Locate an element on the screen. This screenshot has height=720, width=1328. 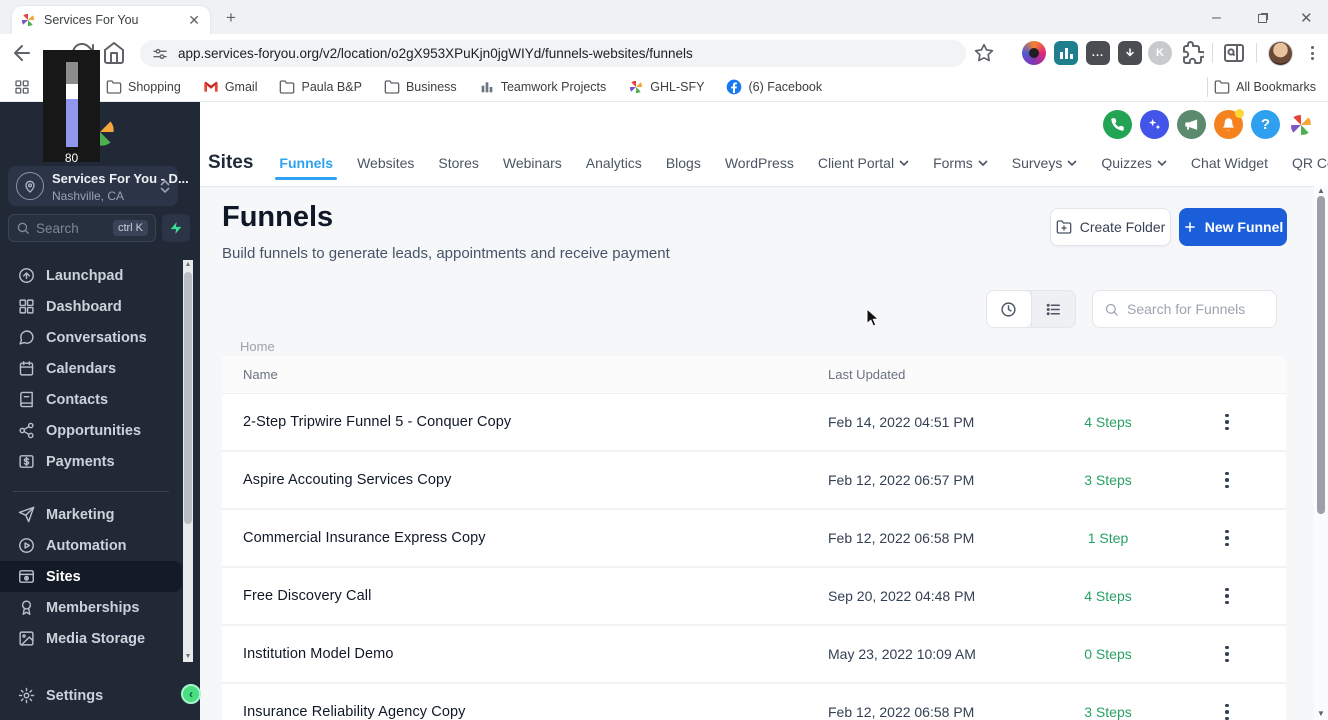
sidebar-item: Media Storage is located at coordinates (91, 638).